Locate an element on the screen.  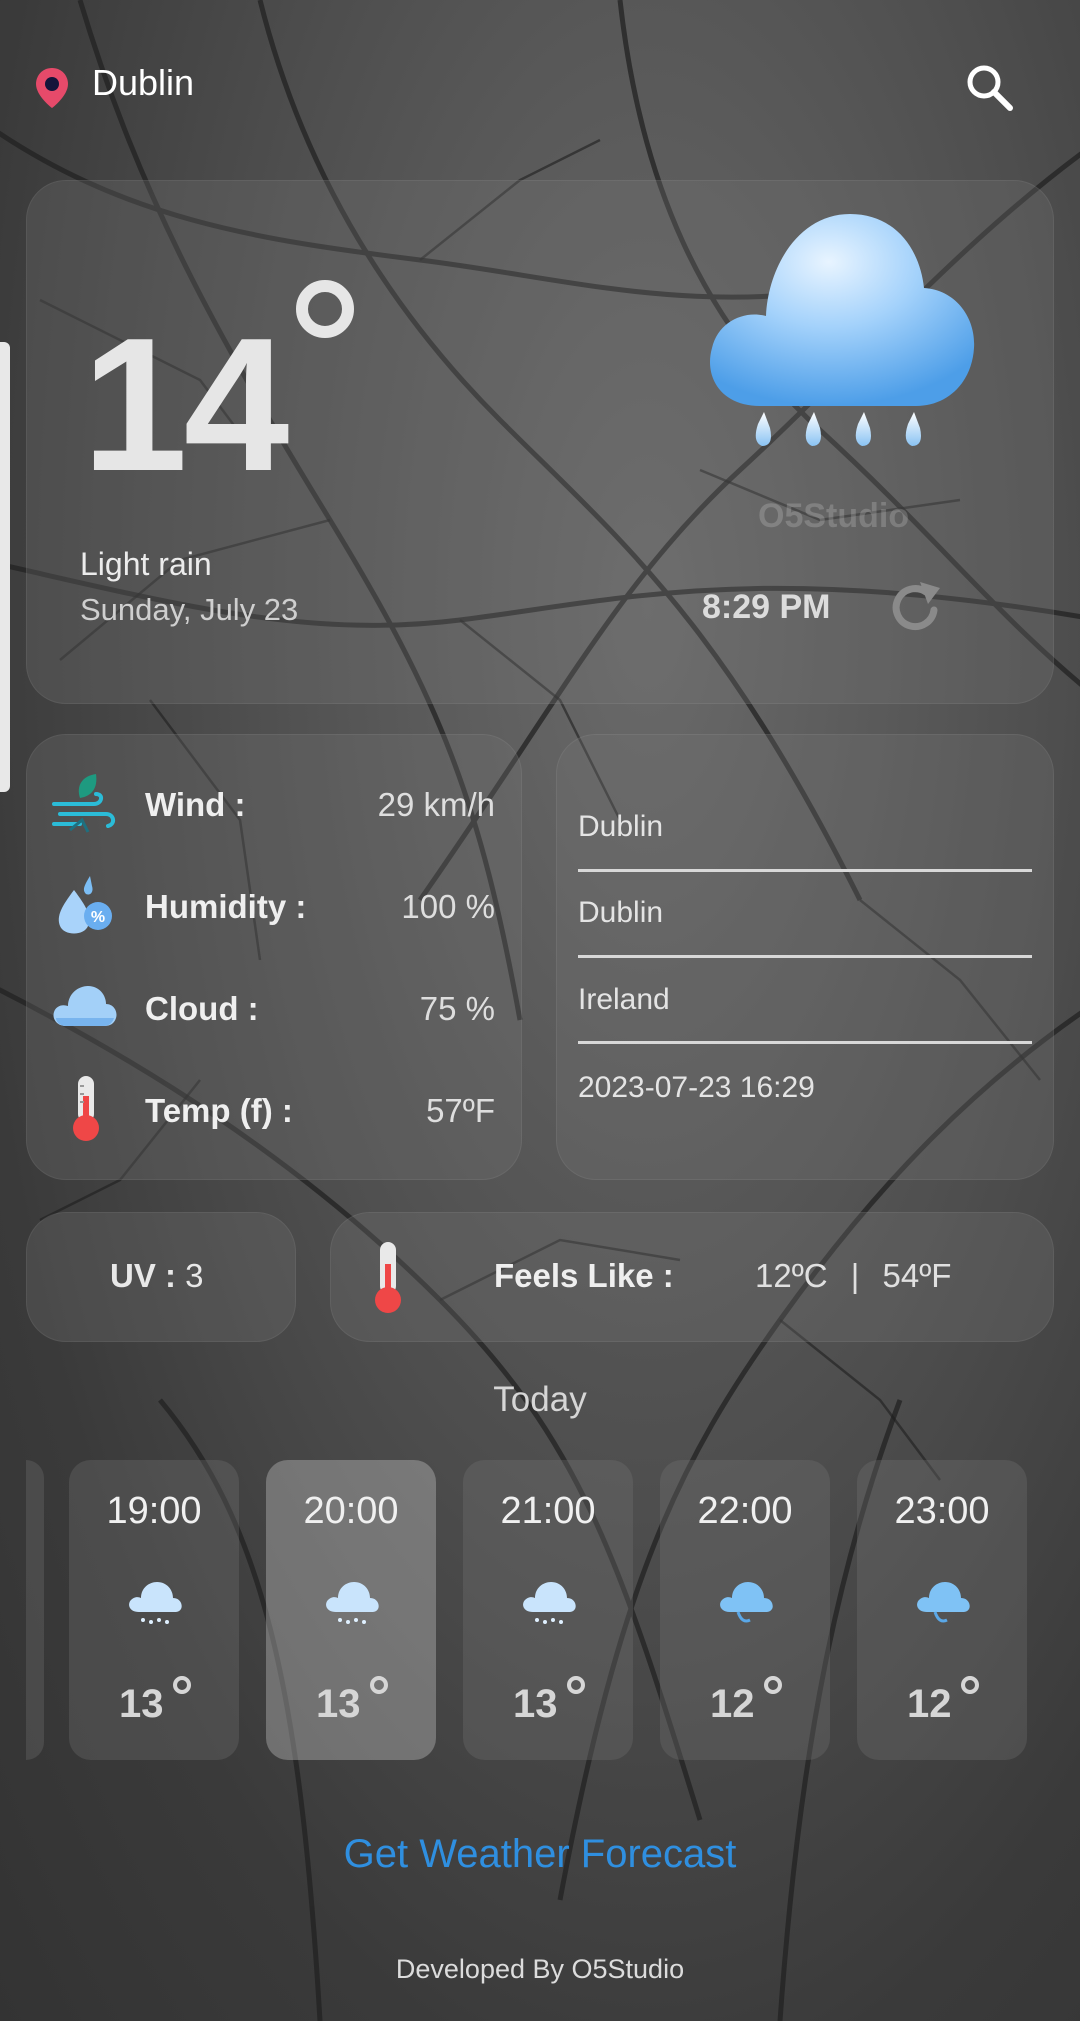
hour-time: 20:00 is located at coordinates (351, 1511).